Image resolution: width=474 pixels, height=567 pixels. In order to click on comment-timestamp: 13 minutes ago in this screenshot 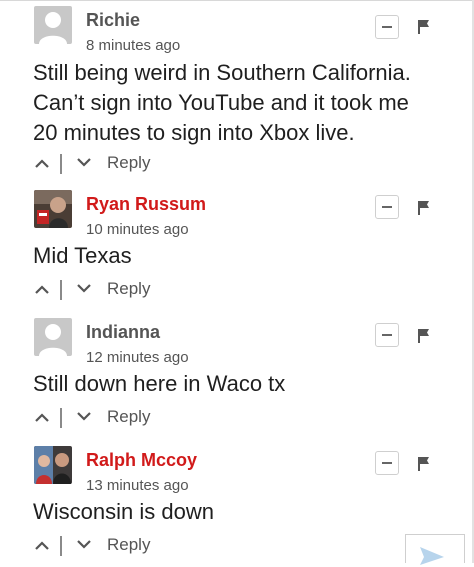, I will do `click(137, 485)`.